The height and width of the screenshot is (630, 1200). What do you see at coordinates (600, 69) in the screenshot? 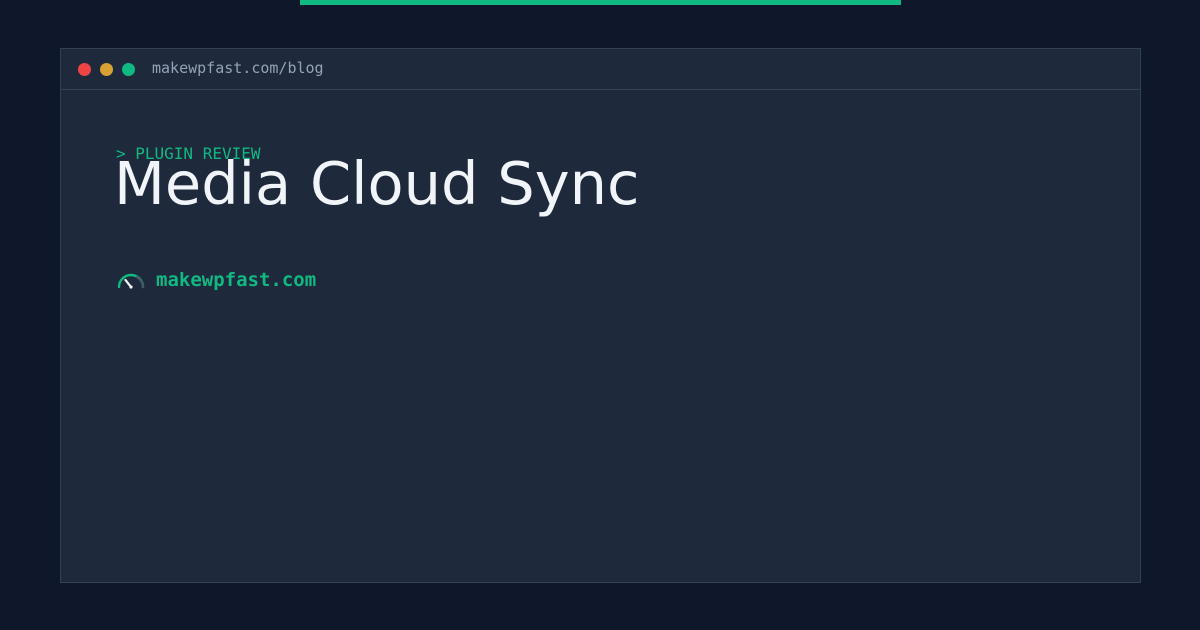
I see `window-titlebar: makewpfast.com/blog` at bounding box center [600, 69].